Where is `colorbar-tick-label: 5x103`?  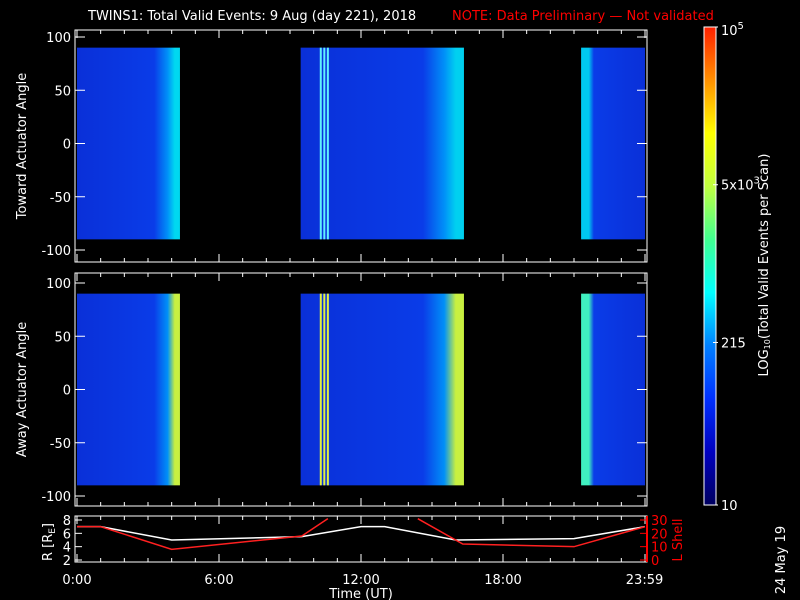 colorbar-tick-label: 5x103 is located at coordinates (740, 185).